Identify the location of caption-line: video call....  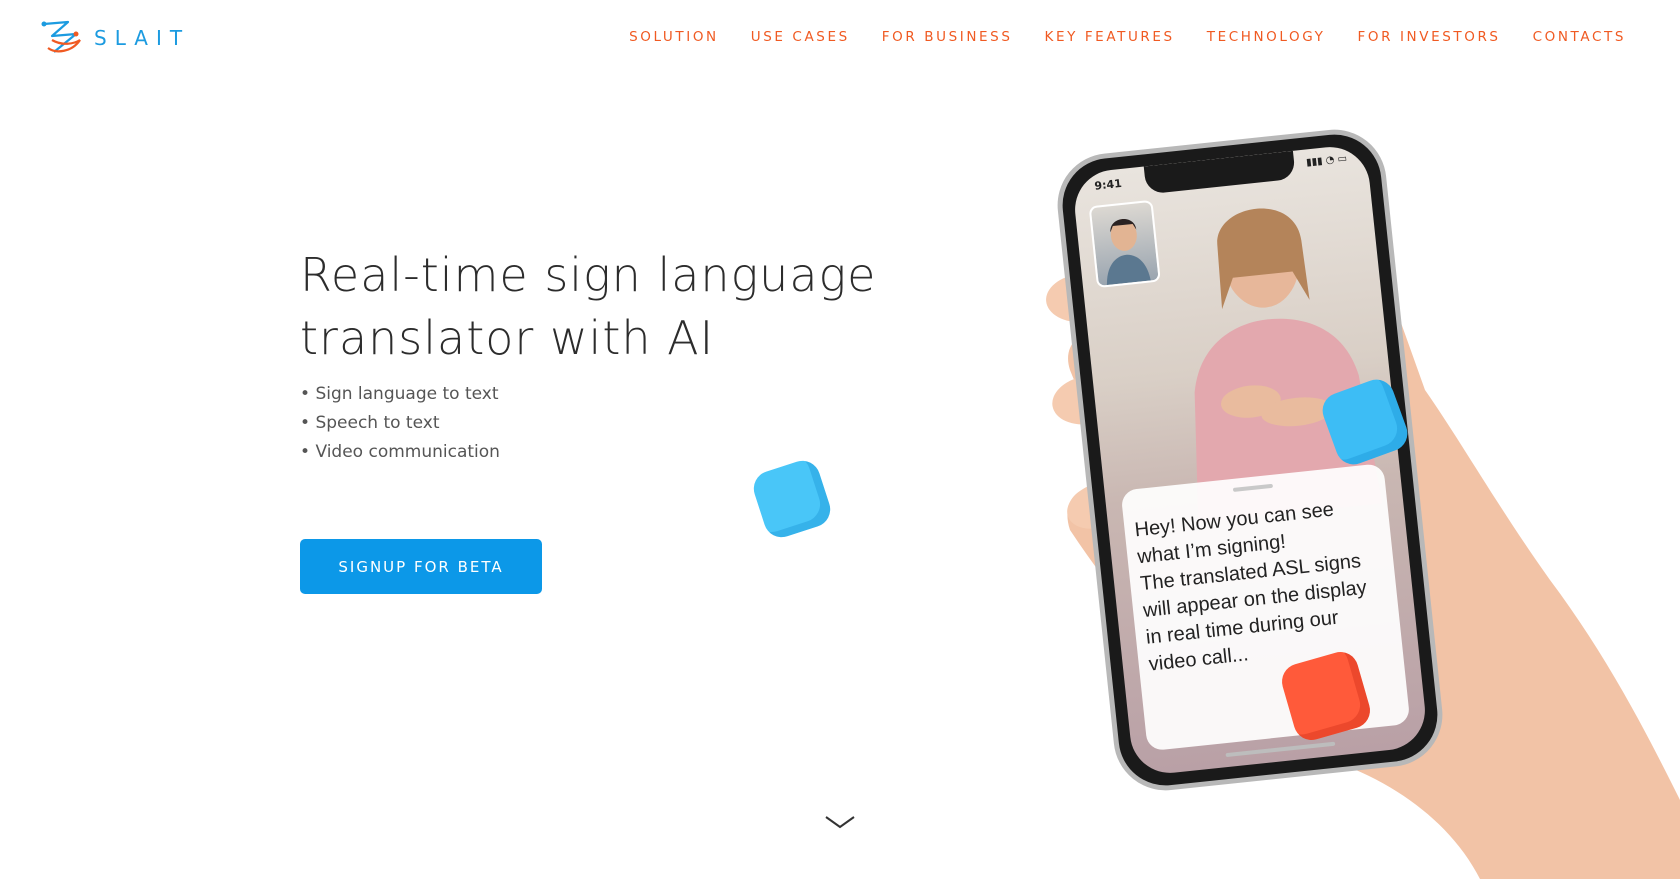
(1198, 659).